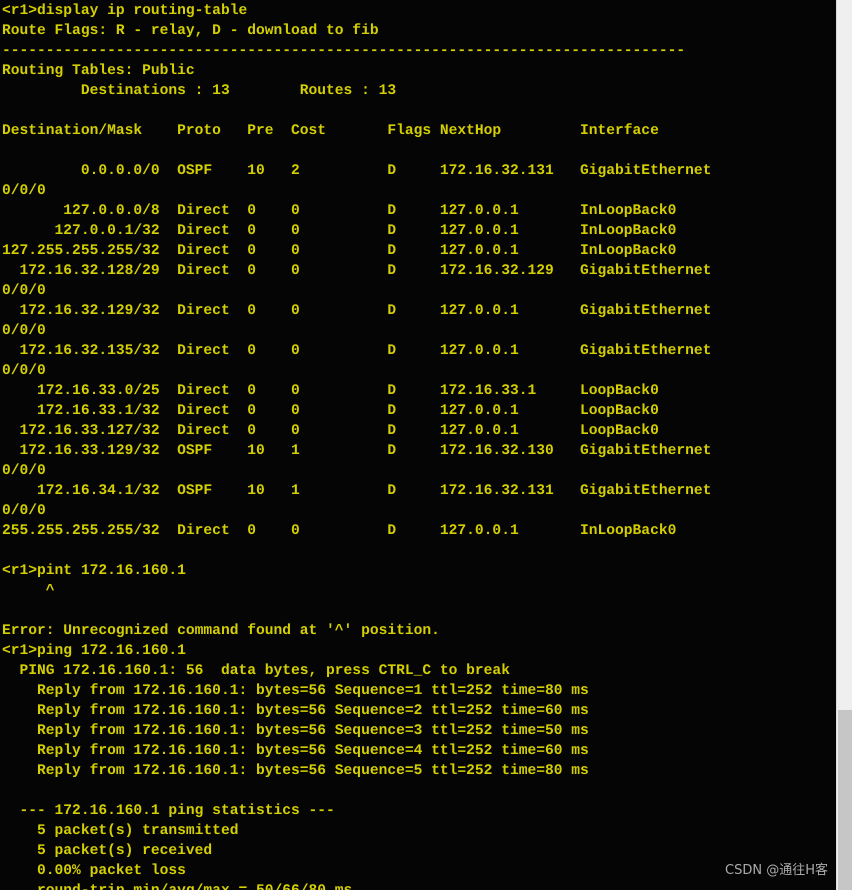 This screenshot has height=890, width=852. What do you see at coordinates (776, 870) in the screenshot?
I see `csdn-watermark: CSDN @通往H客` at bounding box center [776, 870].